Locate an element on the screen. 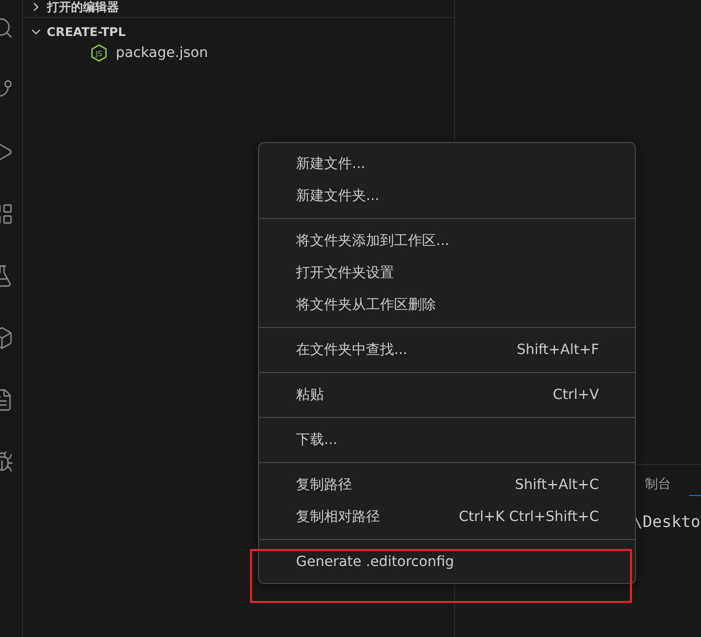 The width and height of the screenshot is (701, 637). section-title: 打开的编辑器 is located at coordinates (82, 8).